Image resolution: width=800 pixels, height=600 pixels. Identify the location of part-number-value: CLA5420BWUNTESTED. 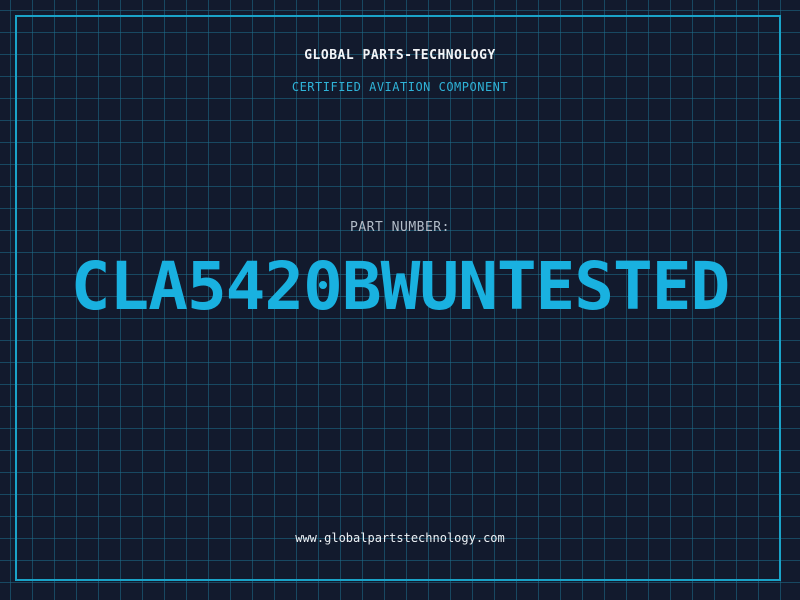
(400, 286).